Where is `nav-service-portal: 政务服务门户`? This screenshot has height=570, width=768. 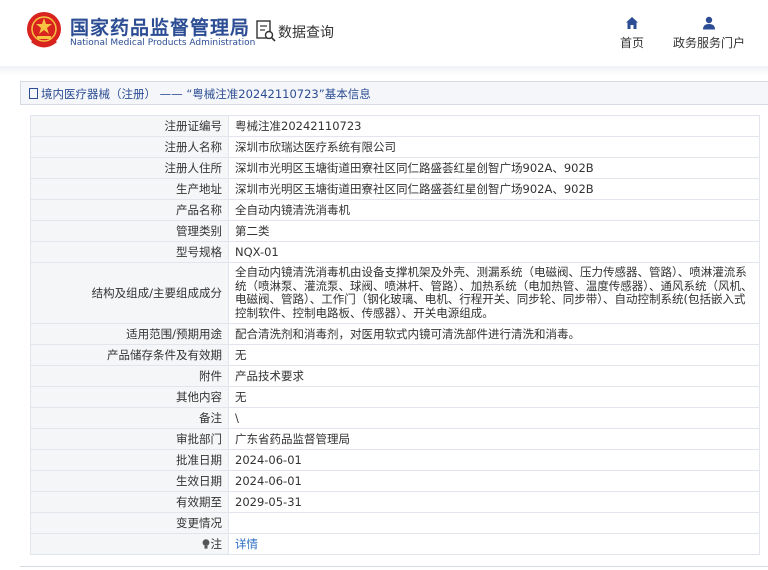
nav-service-portal: 政务服务门户 is located at coordinates (709, 36).